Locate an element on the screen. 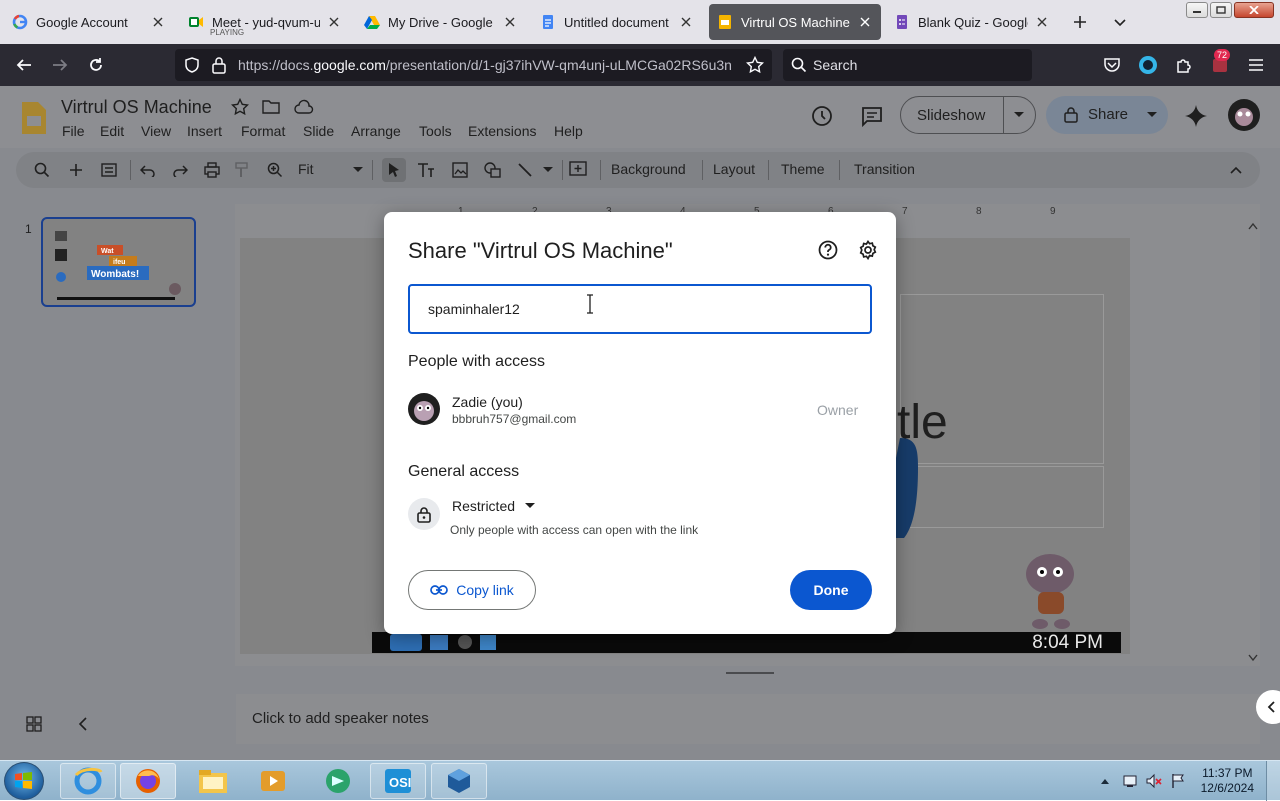  green-app-icon is located at coordinates (338, 781).